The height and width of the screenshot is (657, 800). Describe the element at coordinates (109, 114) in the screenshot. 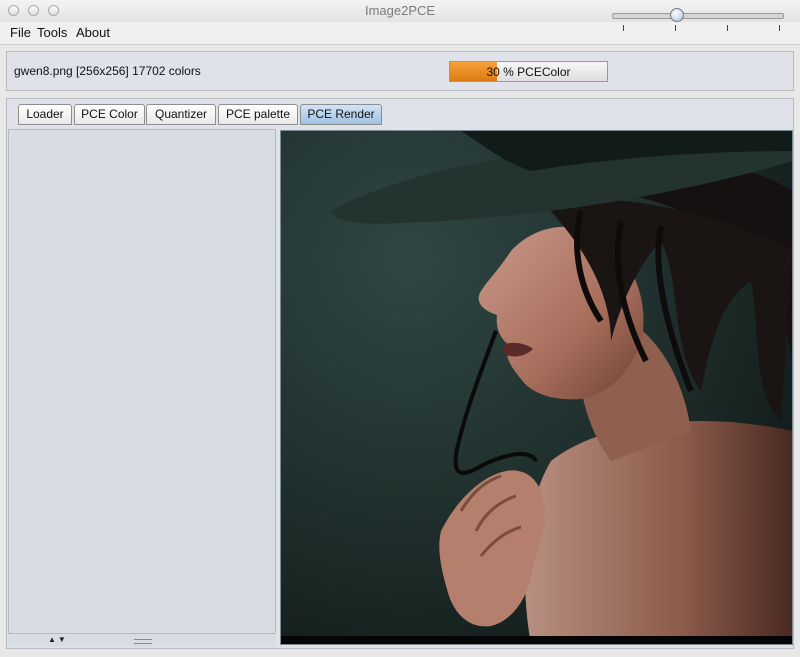

I see `tab-pce-color: PCE Color` at that location.